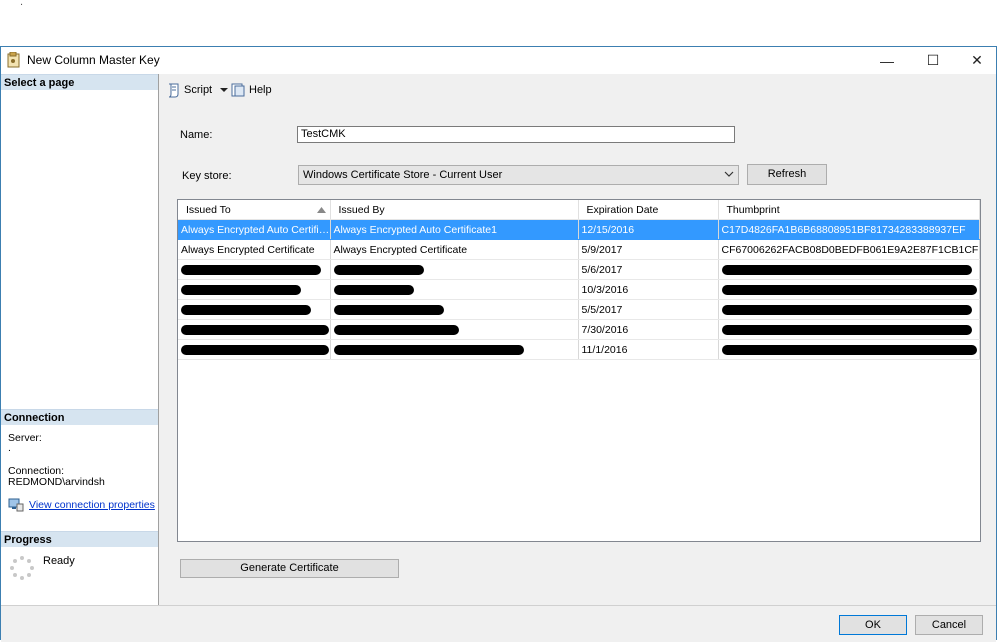 The image size is (999, 642). Describe the element at coordinates (173, 90) in the screenshot. I see `script-icon` at that location.